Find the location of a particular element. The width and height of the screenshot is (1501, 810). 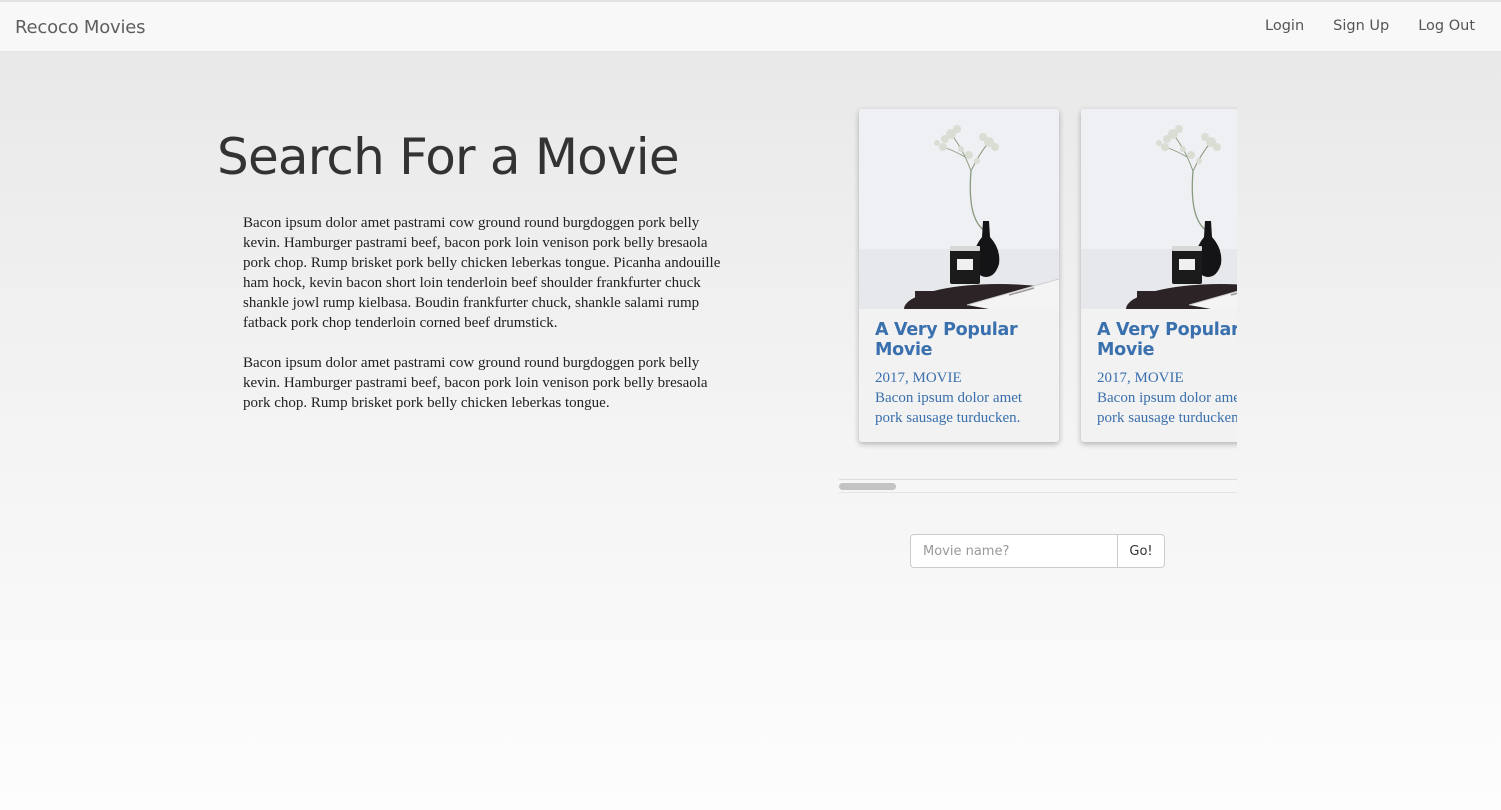

go-button: Go! is located at coordinates (1141, 551).